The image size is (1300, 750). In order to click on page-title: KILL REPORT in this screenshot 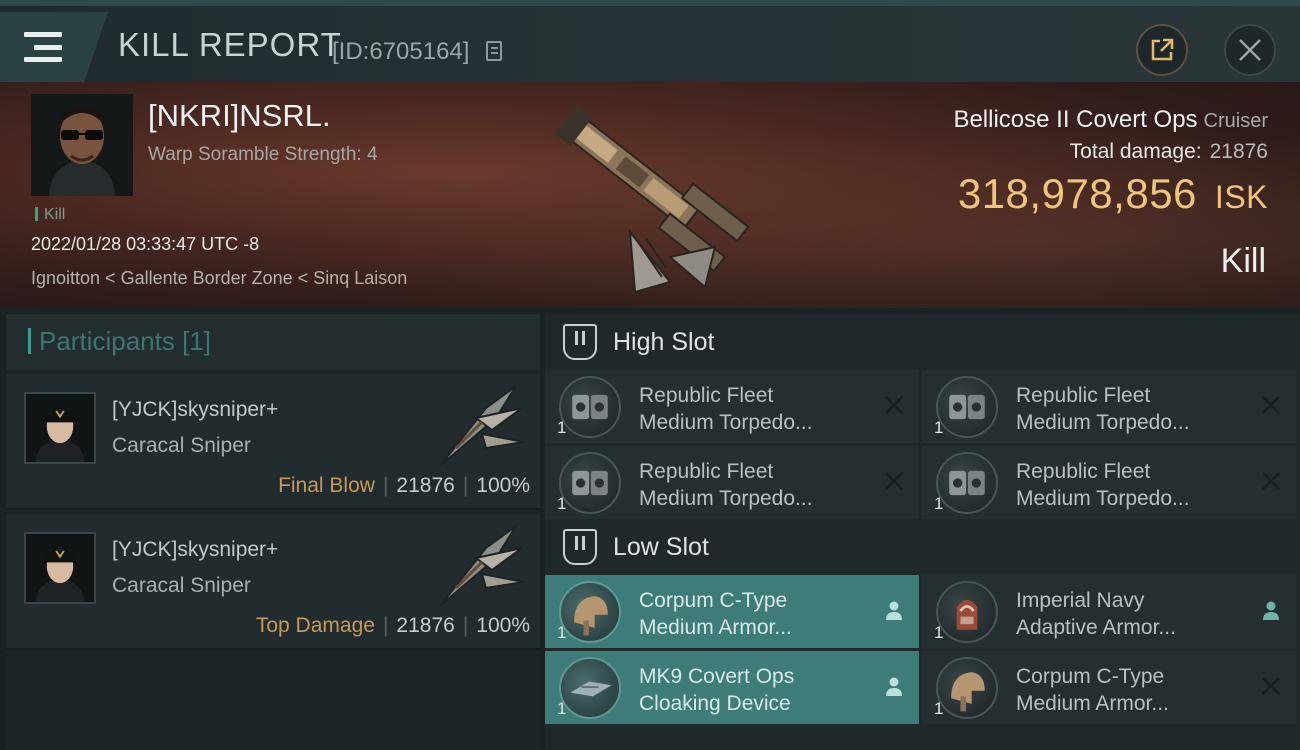, I will do `click(230, 44)`.